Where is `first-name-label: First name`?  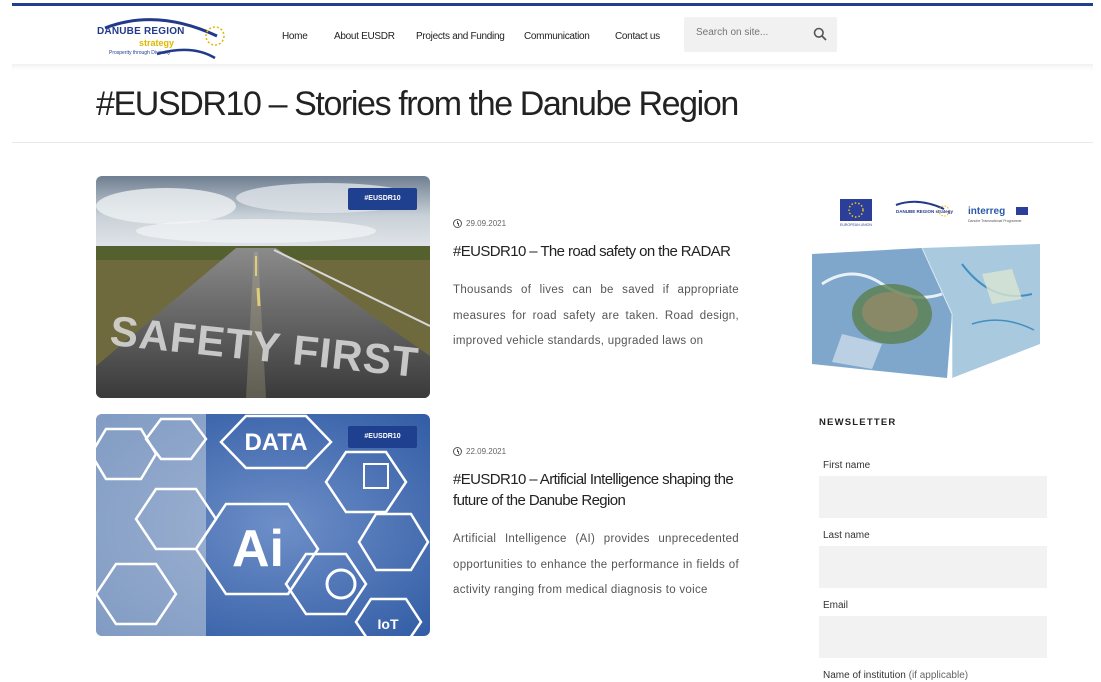 first-name-label: First name is located at coordinates (847, 465).